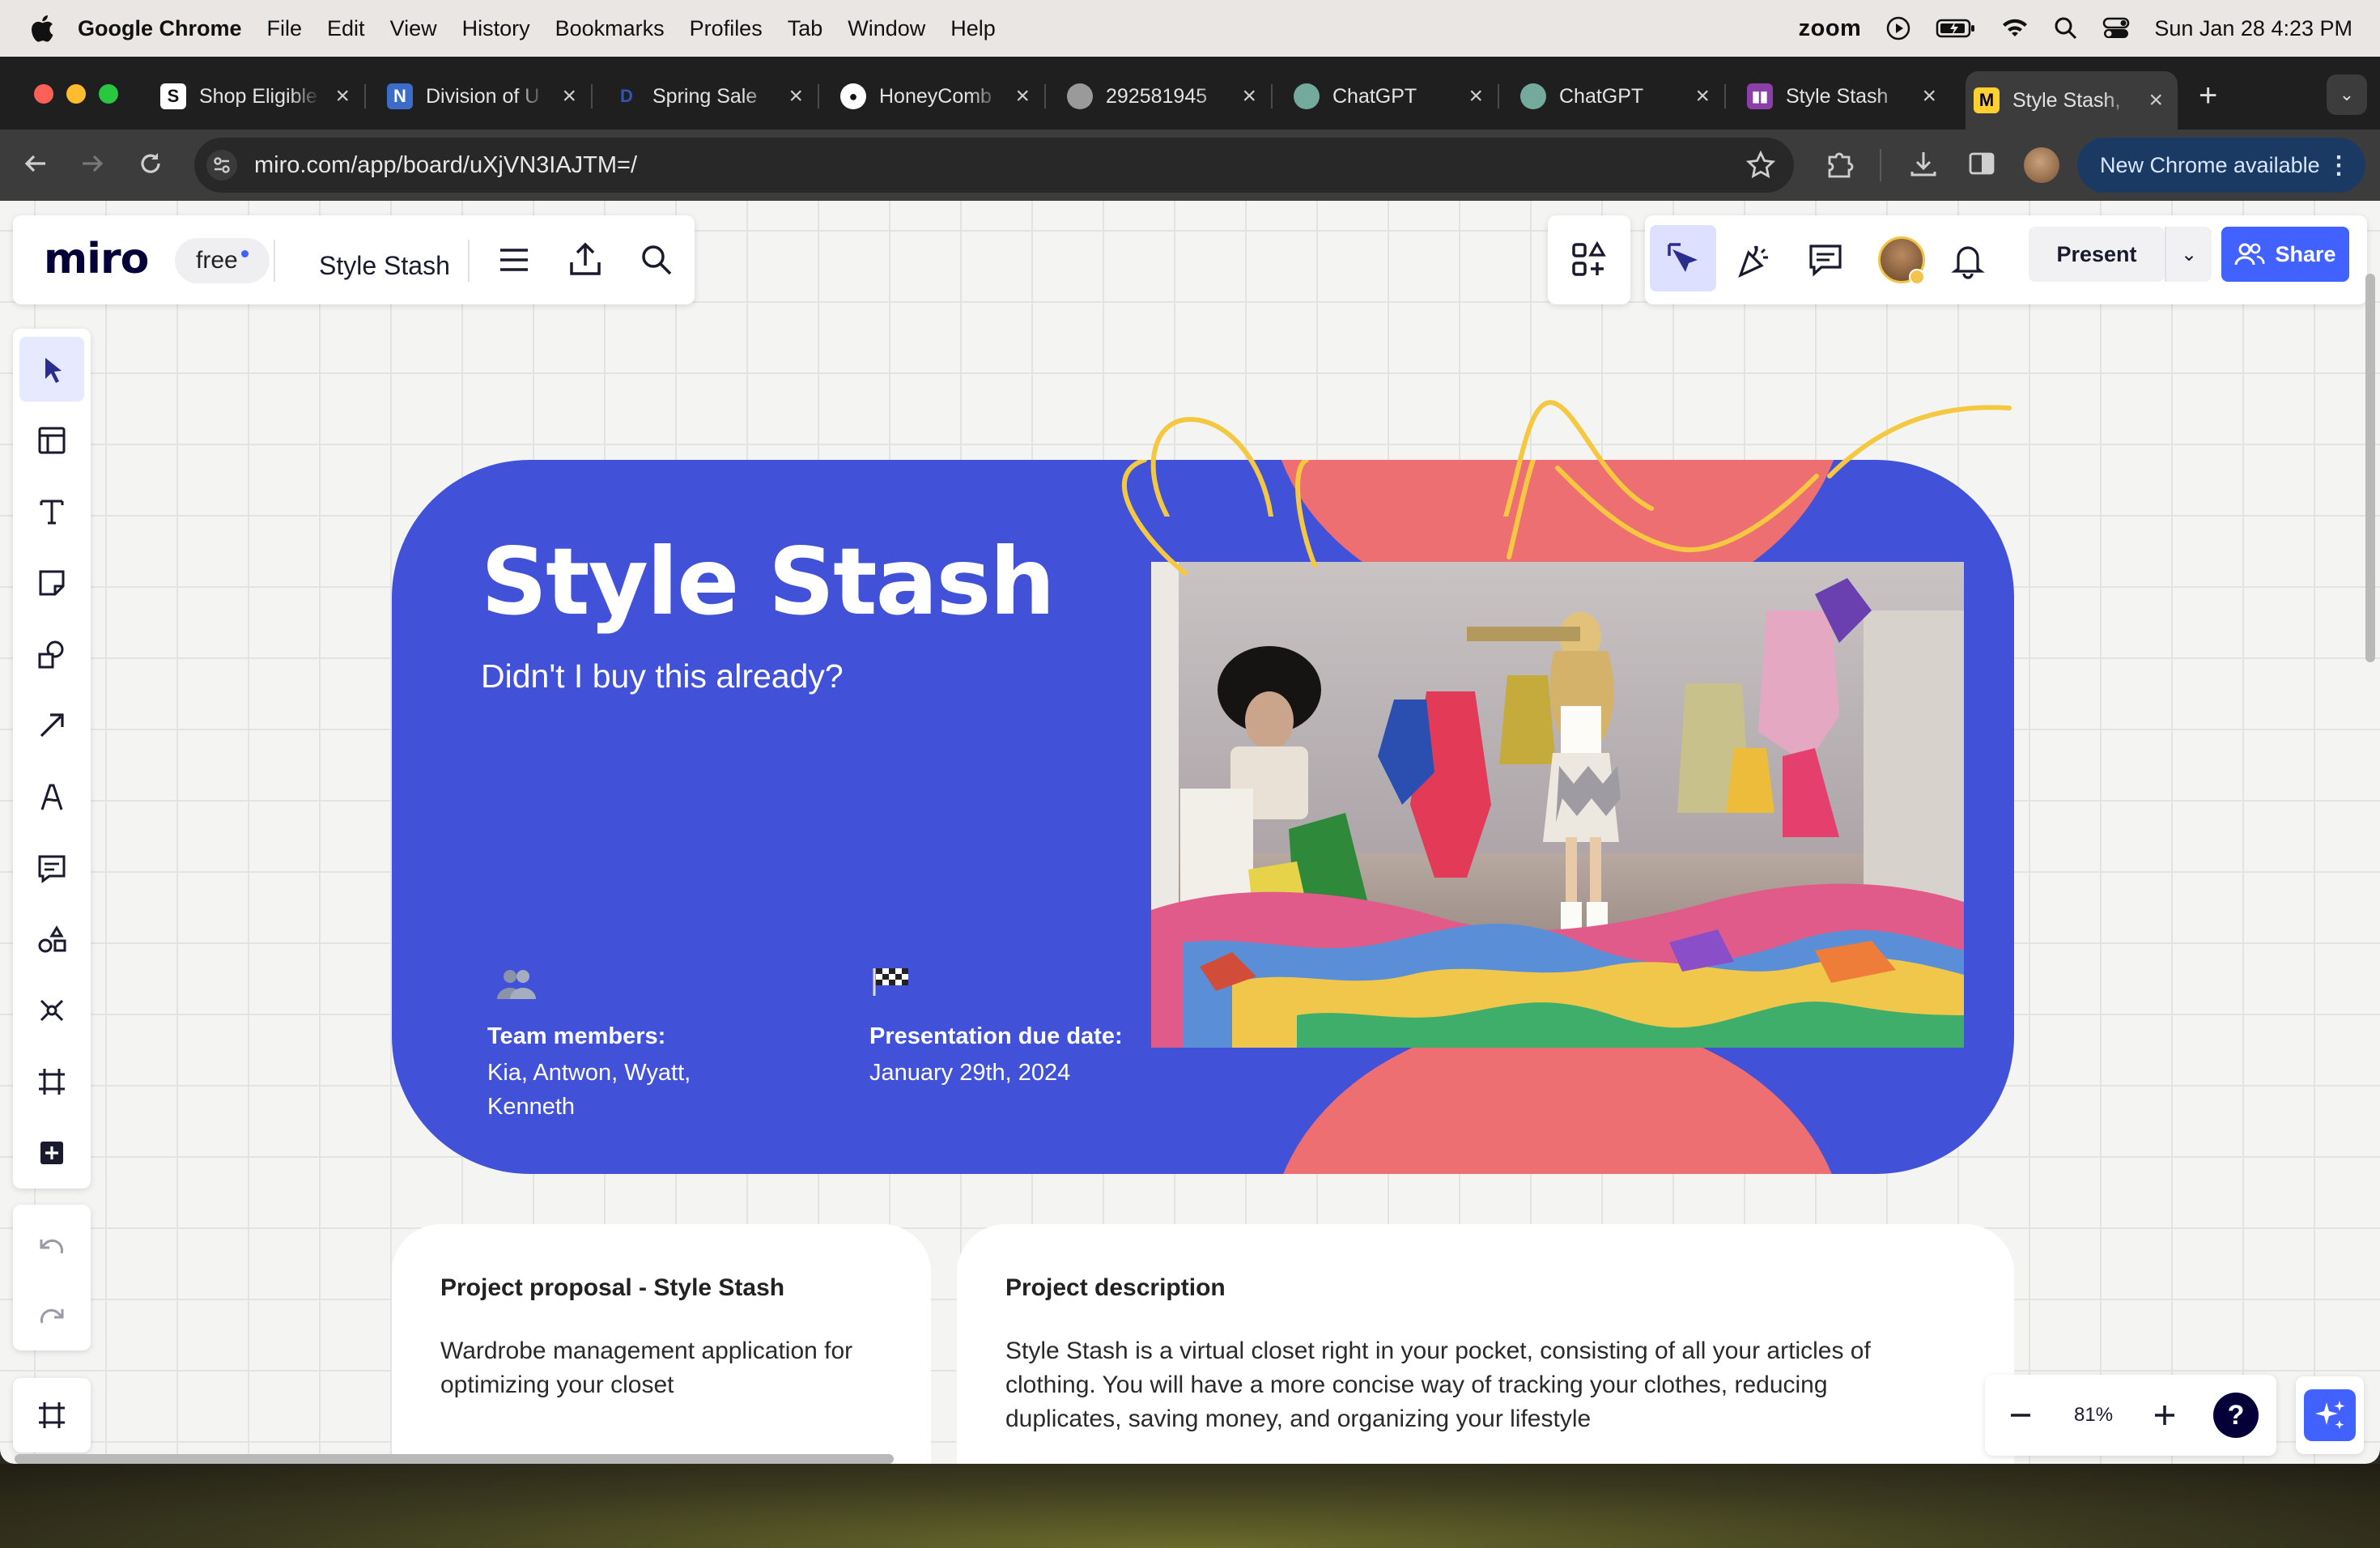  What do you see at coordinates (1470, 518) in the screenshot?
I see `yellow-scribble-decoration` at bounding box center [1470, 518].